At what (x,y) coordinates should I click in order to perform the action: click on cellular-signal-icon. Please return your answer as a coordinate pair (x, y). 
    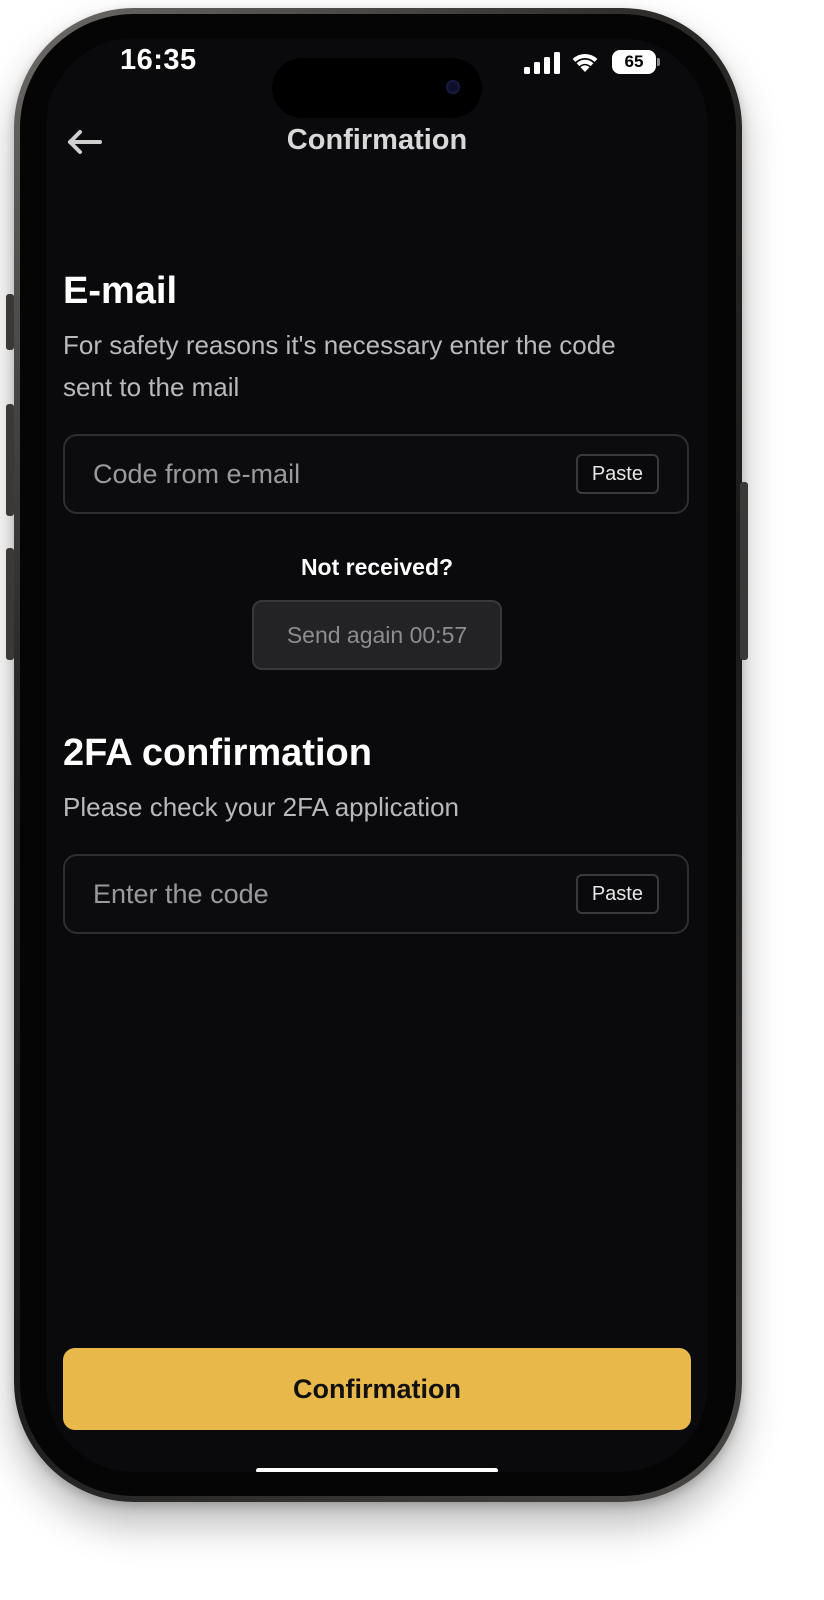
    Looking at the image, I should click on (542, 63).